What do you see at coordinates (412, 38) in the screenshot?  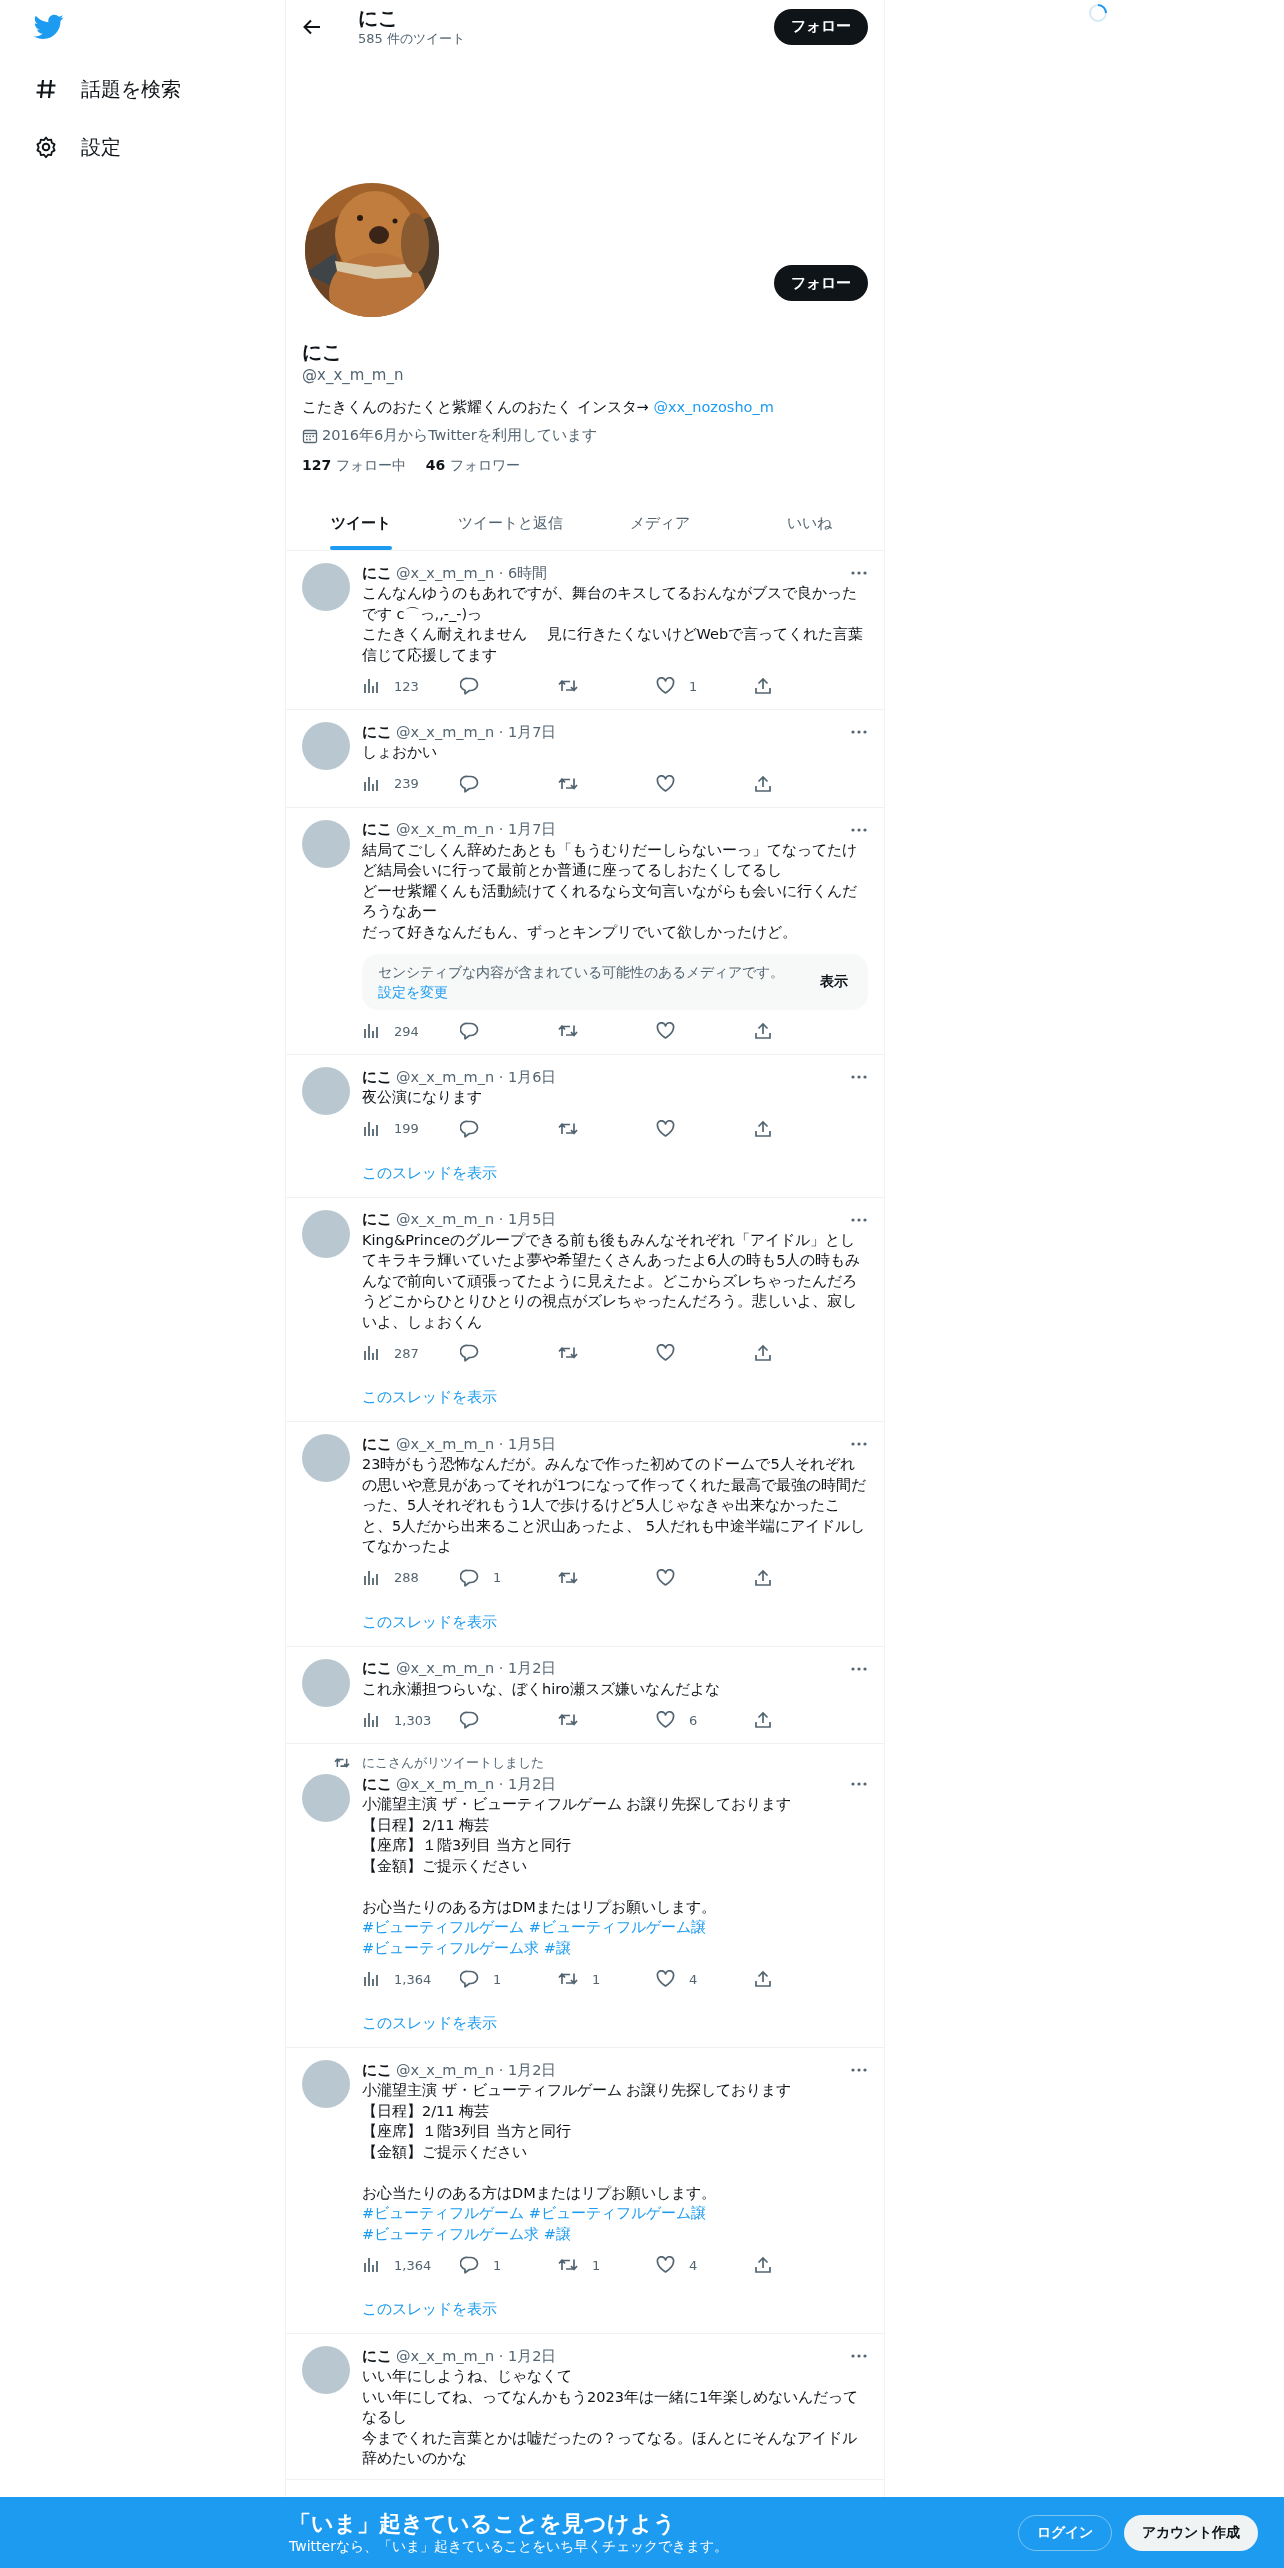 I see `tweet-count: 585 件のツイート` at bounding box center [412, 38].